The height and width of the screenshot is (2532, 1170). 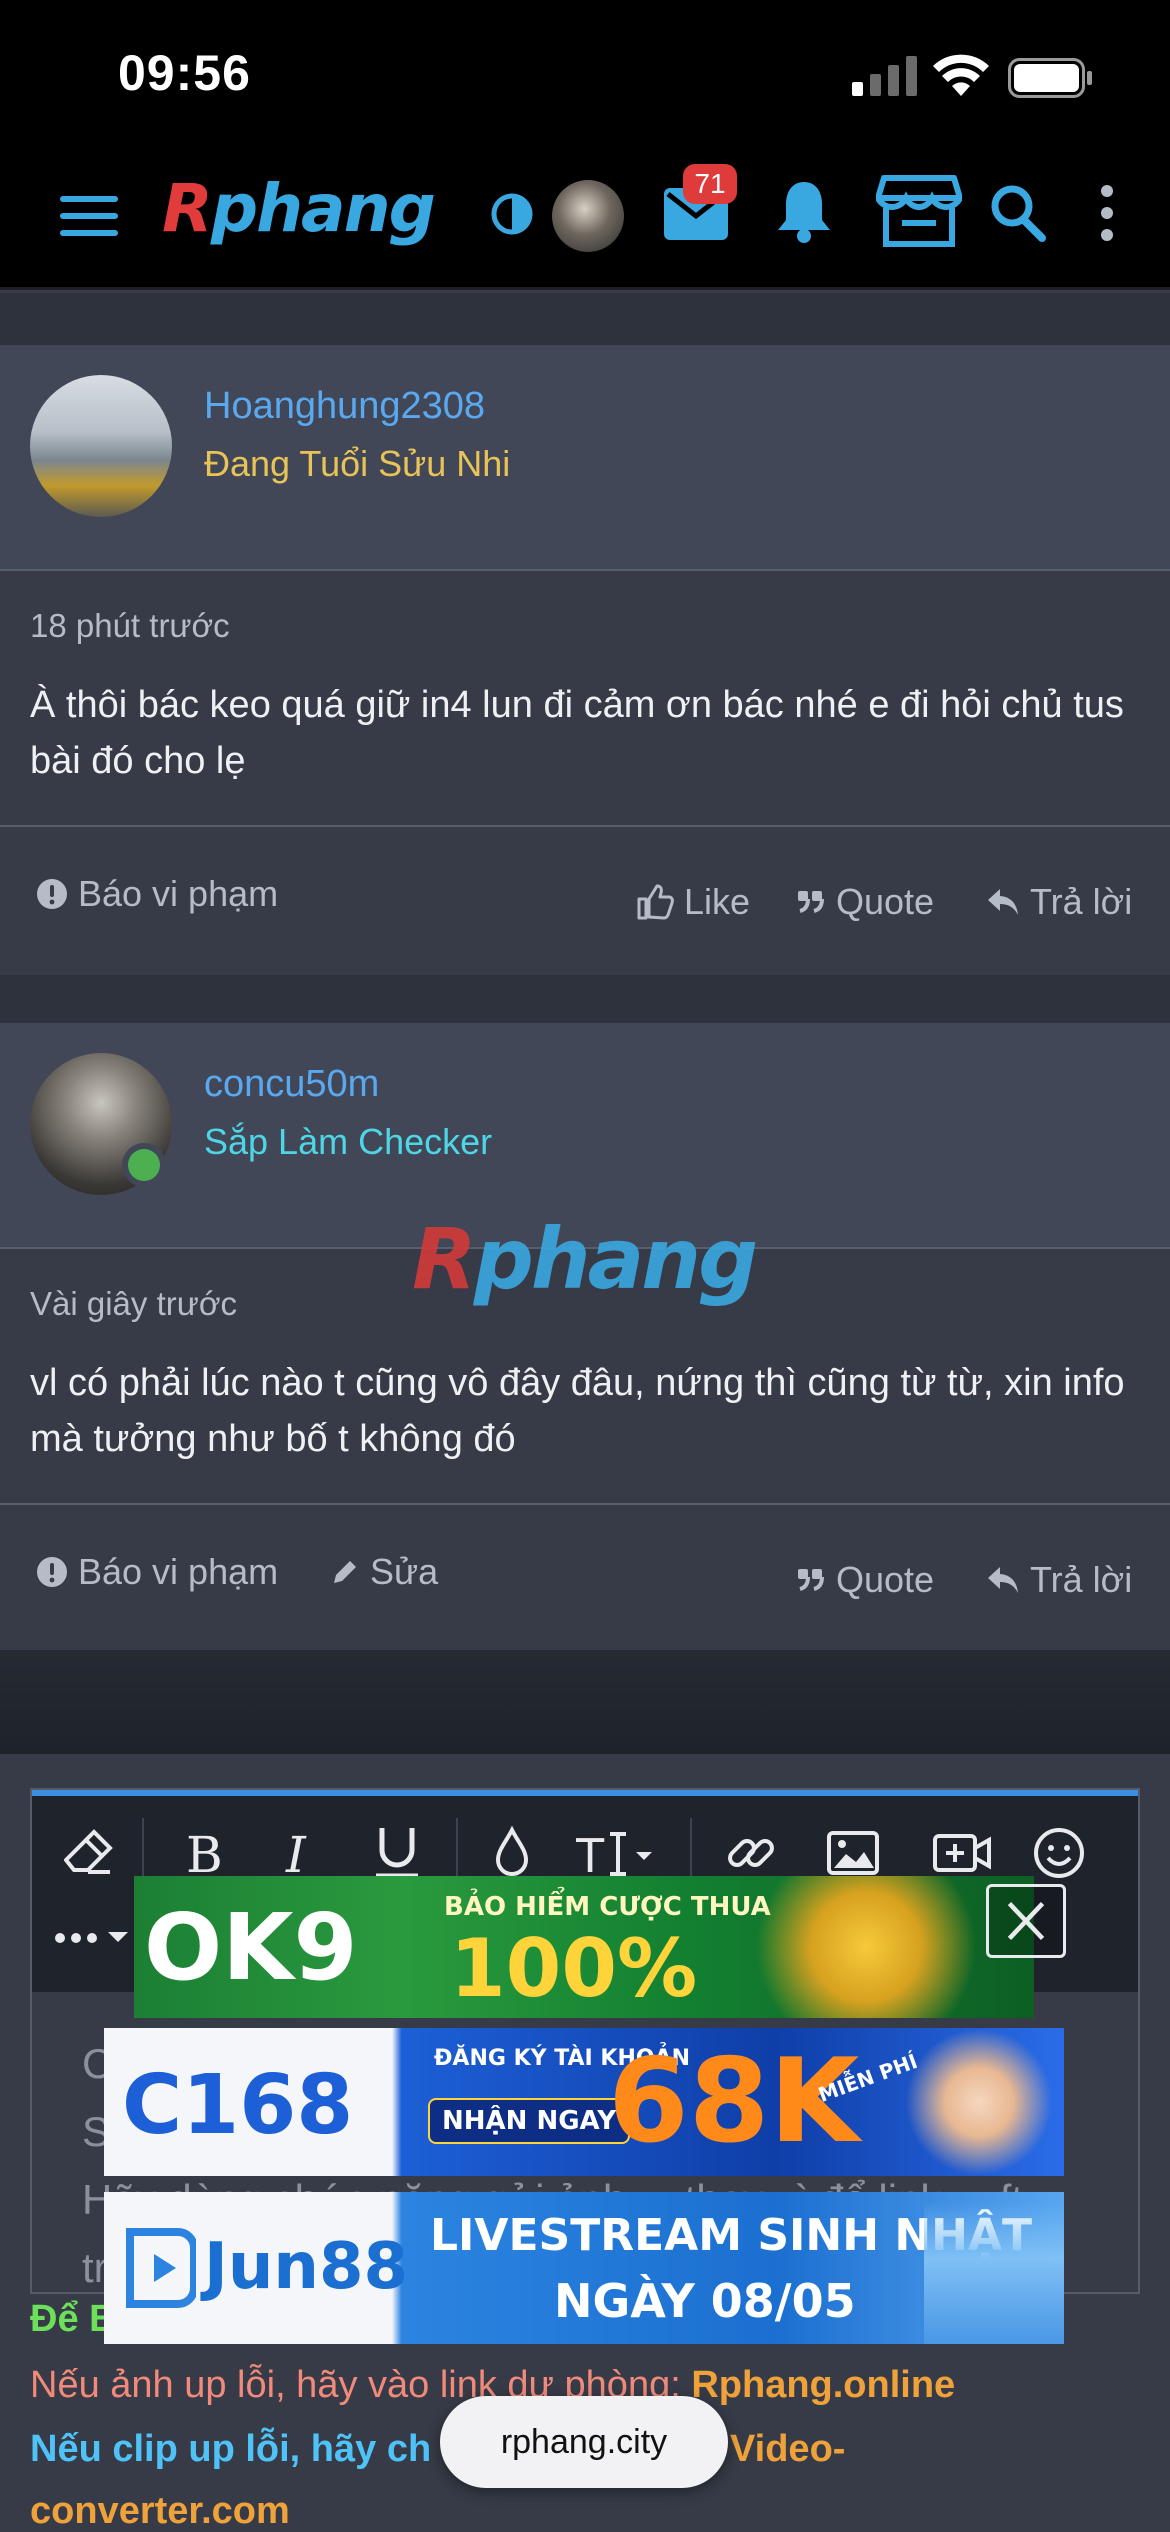 I want to click on watermark-r: R, so click(x=444, y=1259).